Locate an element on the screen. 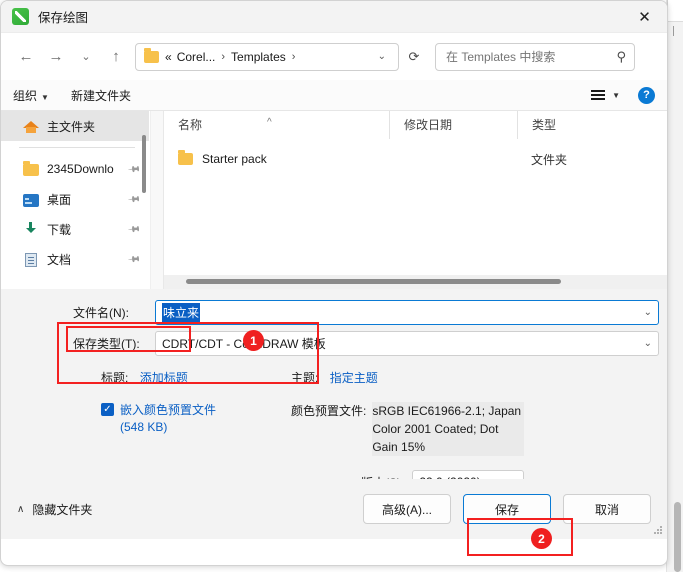 Image resolution: width=683 pixels, height=572 pixels. breadcrumb-prefix: « is located at coordinates (168, 56).